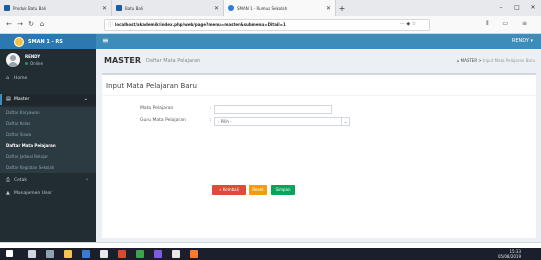  Describe the element at coordinates (105, 41) in the screenshot. I see `menu-toggle-icon: ≡` at that location.